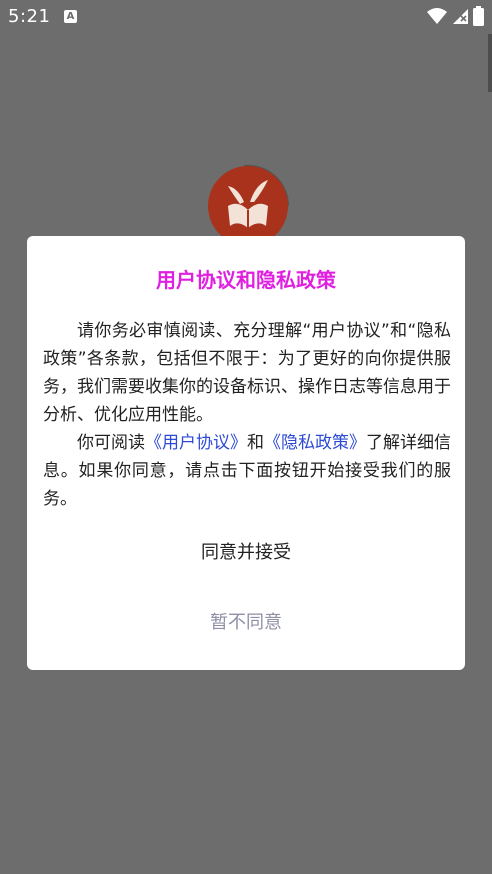 This screenshot has width=492, height=874. What do you see at coordinates (246, 17) in the screenshot?
I see `status-bar: 5:21 A` at bounding box center [246, 17].